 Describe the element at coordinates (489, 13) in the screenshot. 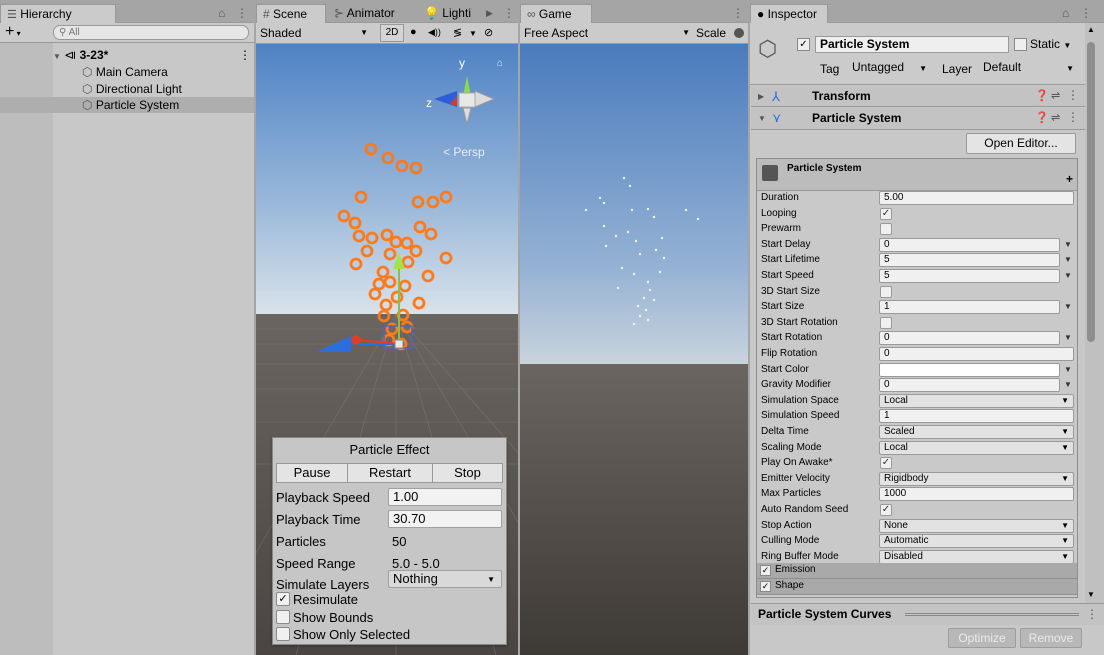

I see `tab-overflow-icon: ▶` at that location.